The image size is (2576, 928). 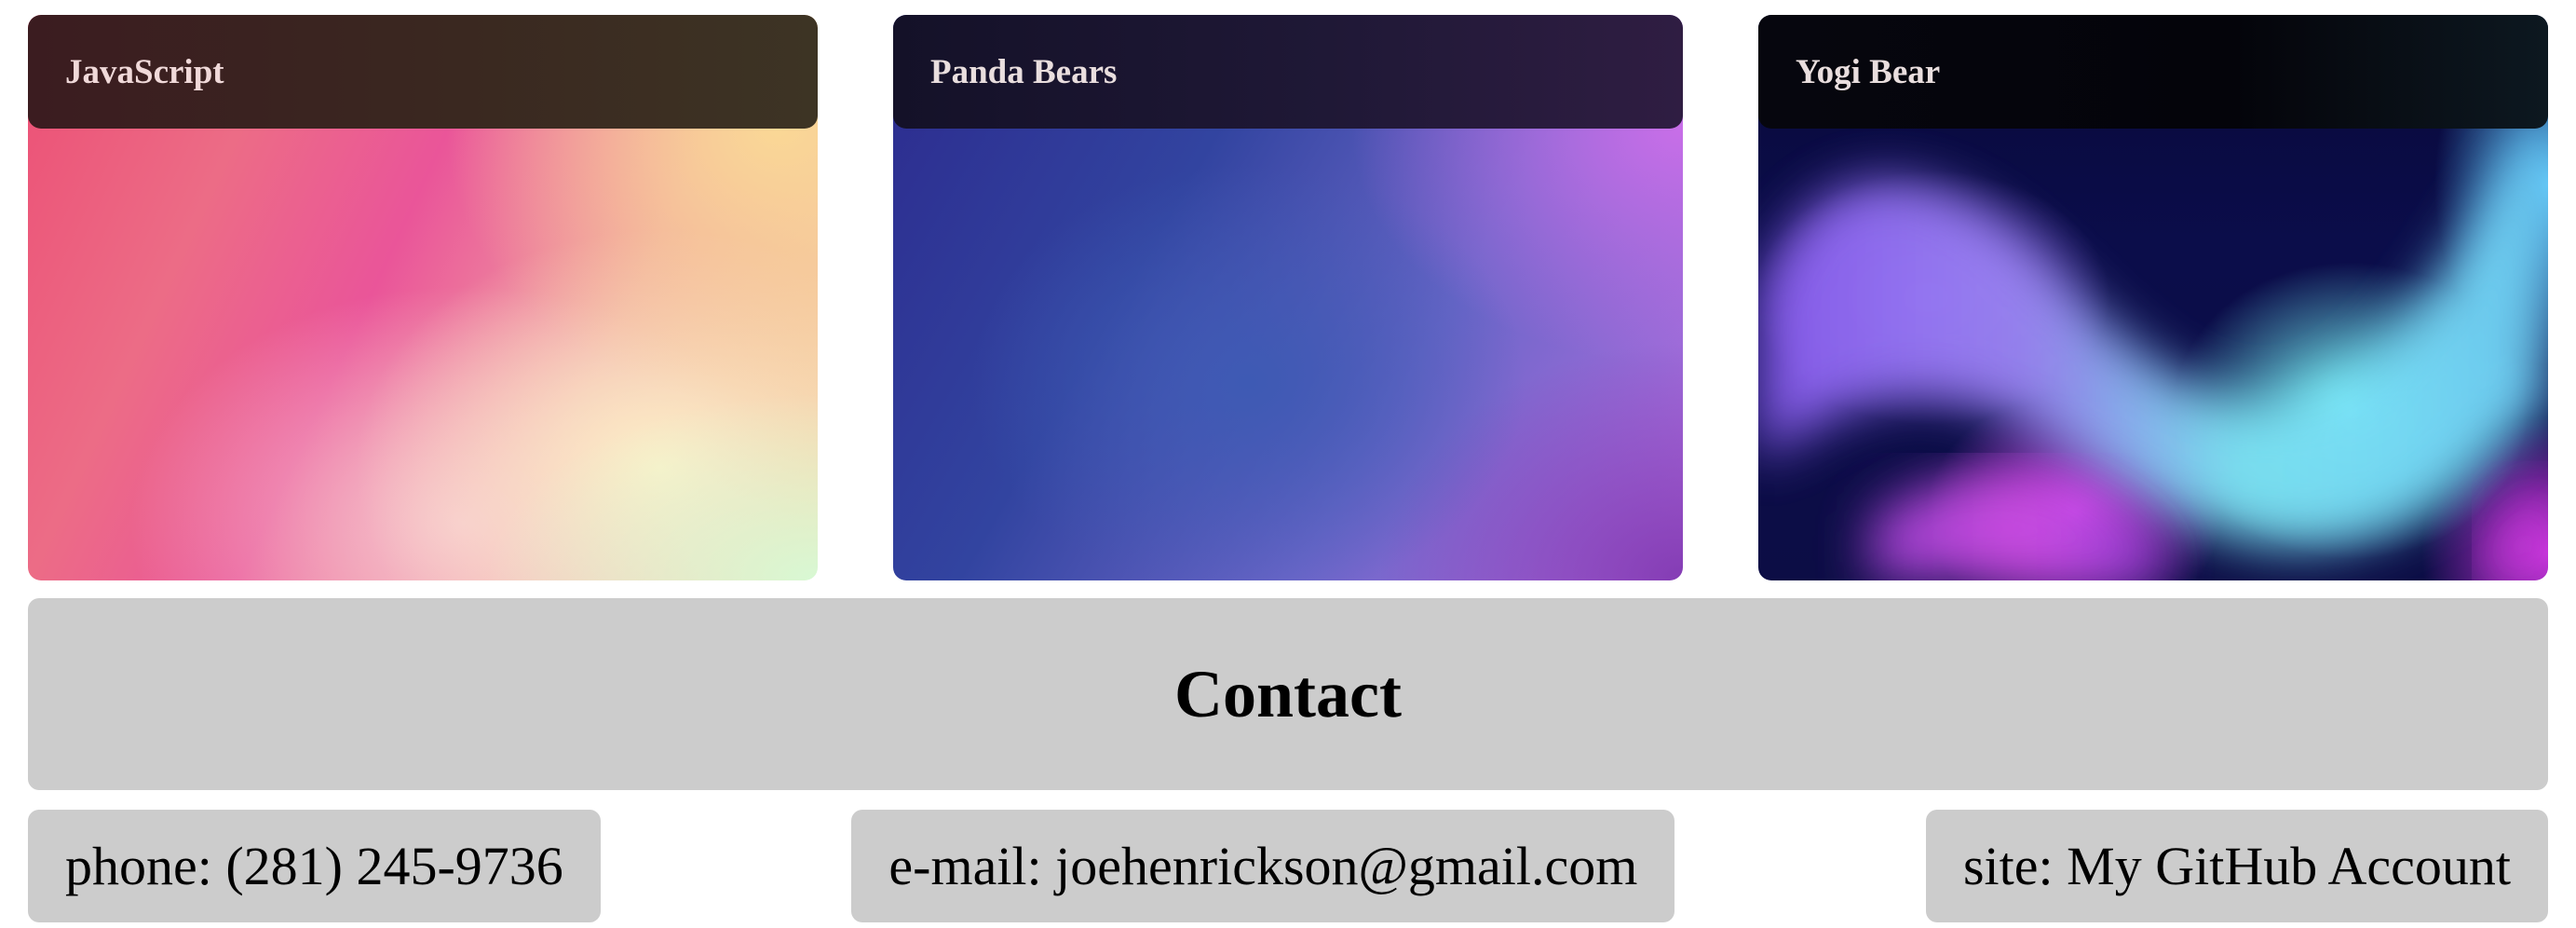 What do you see at coordinates (965, 866) in the screenshot?
I see `email-label: e-mail:` at bounding box center [965, 866].